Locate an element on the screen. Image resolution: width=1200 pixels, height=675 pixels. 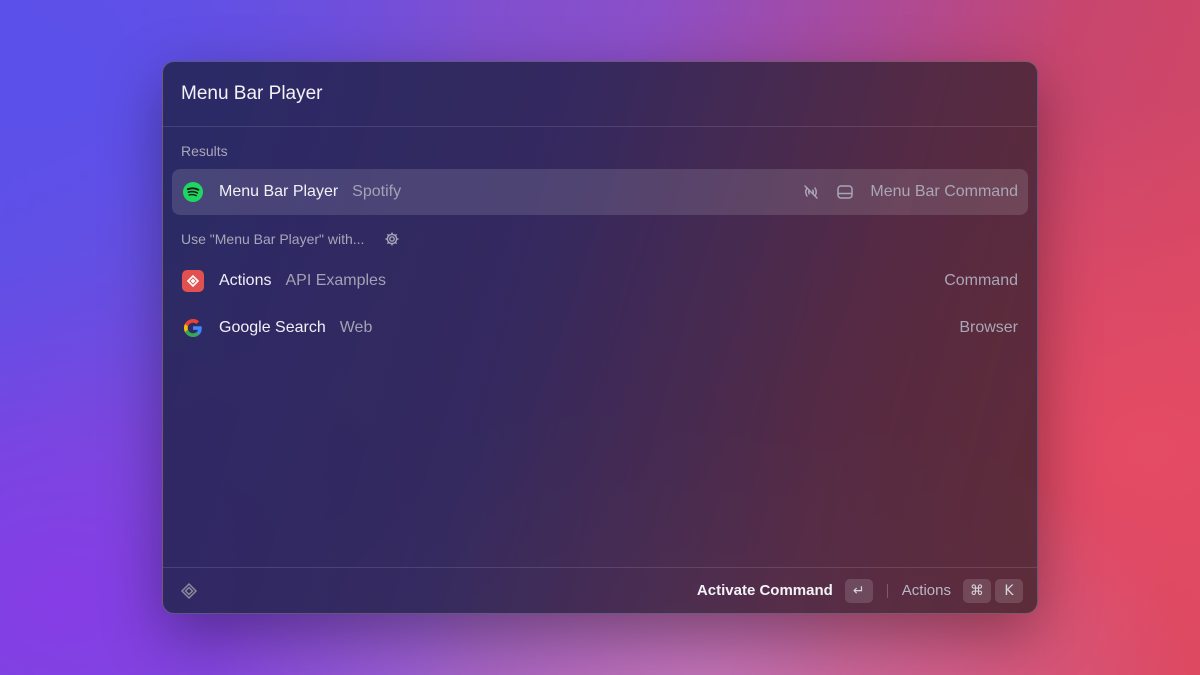
action-bar: Activate Command ↵ Actions ⌘ K is located at coordinates (600, 590).